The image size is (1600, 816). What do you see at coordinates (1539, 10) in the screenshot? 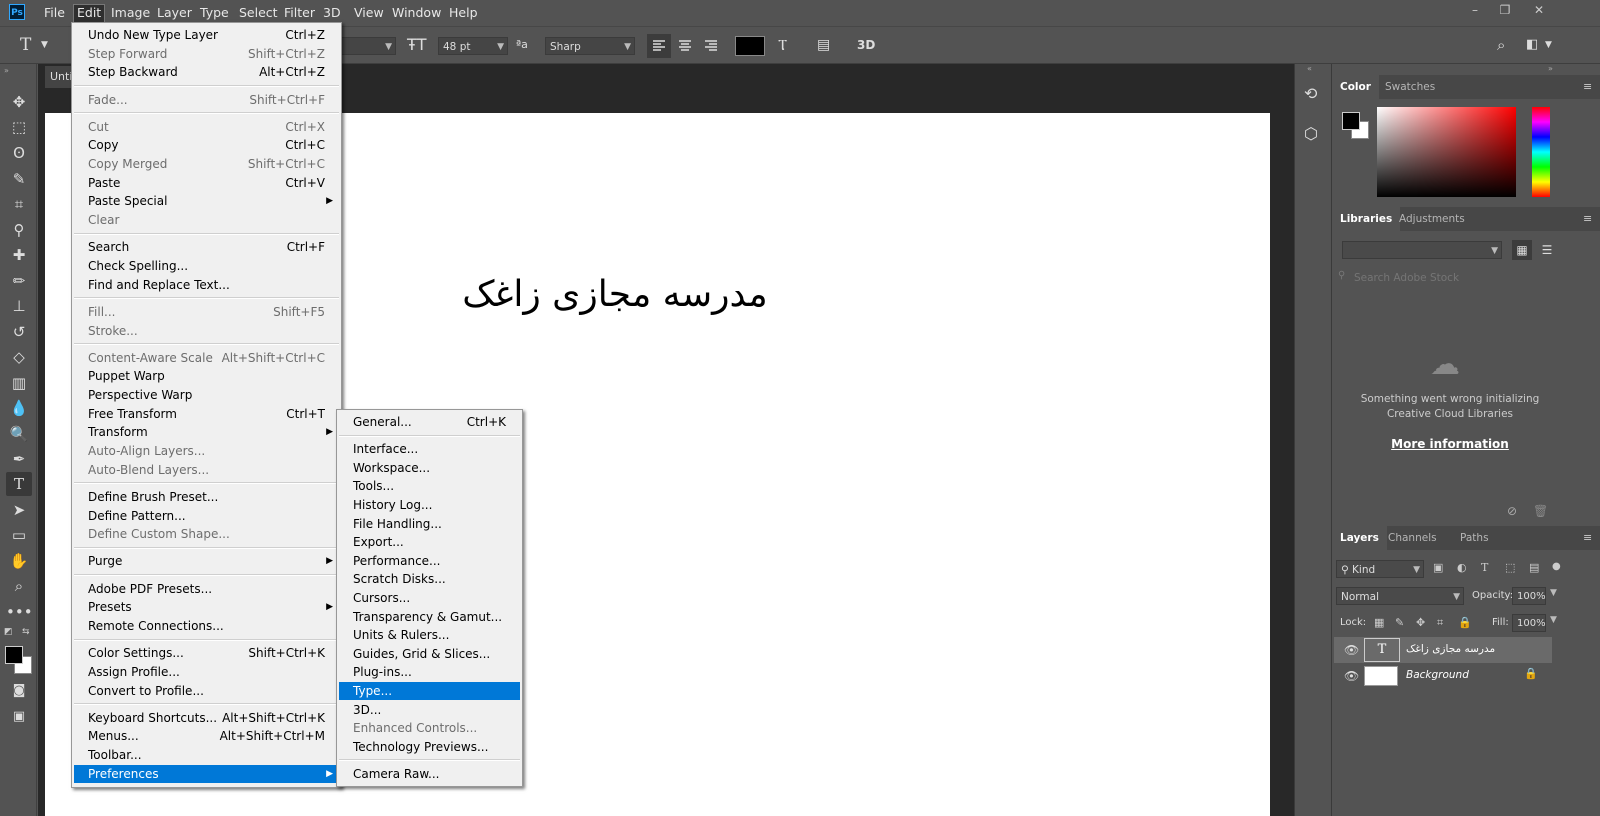
I see `close-icon: ✕` at bounding box center [1539, 10].